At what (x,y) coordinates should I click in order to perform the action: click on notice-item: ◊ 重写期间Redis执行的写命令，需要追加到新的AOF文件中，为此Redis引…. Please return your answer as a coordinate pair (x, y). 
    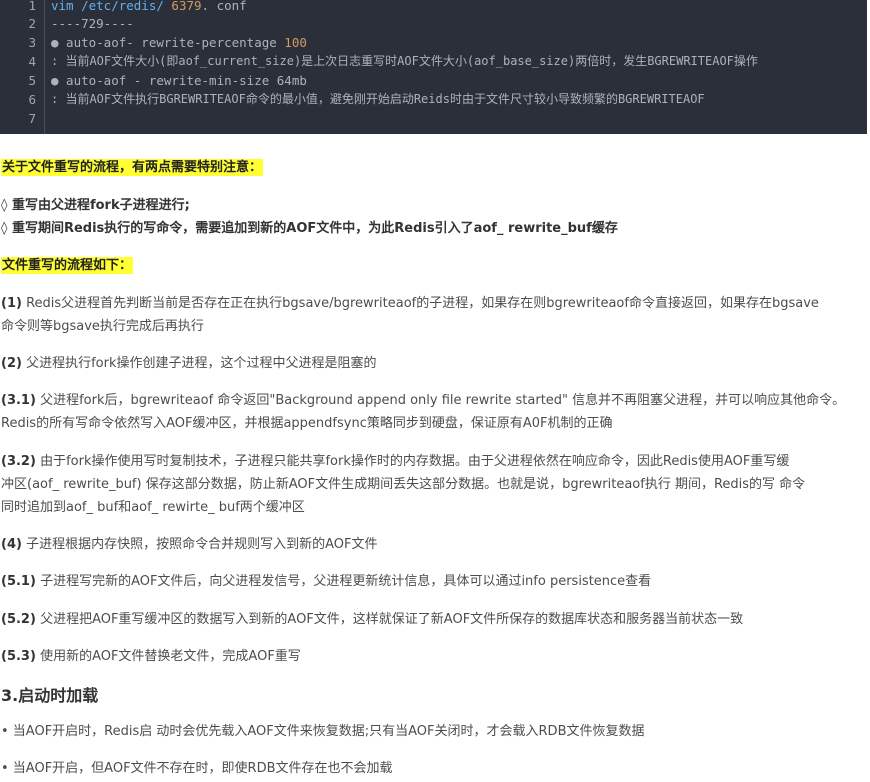
    Looking at the image, I should click on (309, 228).